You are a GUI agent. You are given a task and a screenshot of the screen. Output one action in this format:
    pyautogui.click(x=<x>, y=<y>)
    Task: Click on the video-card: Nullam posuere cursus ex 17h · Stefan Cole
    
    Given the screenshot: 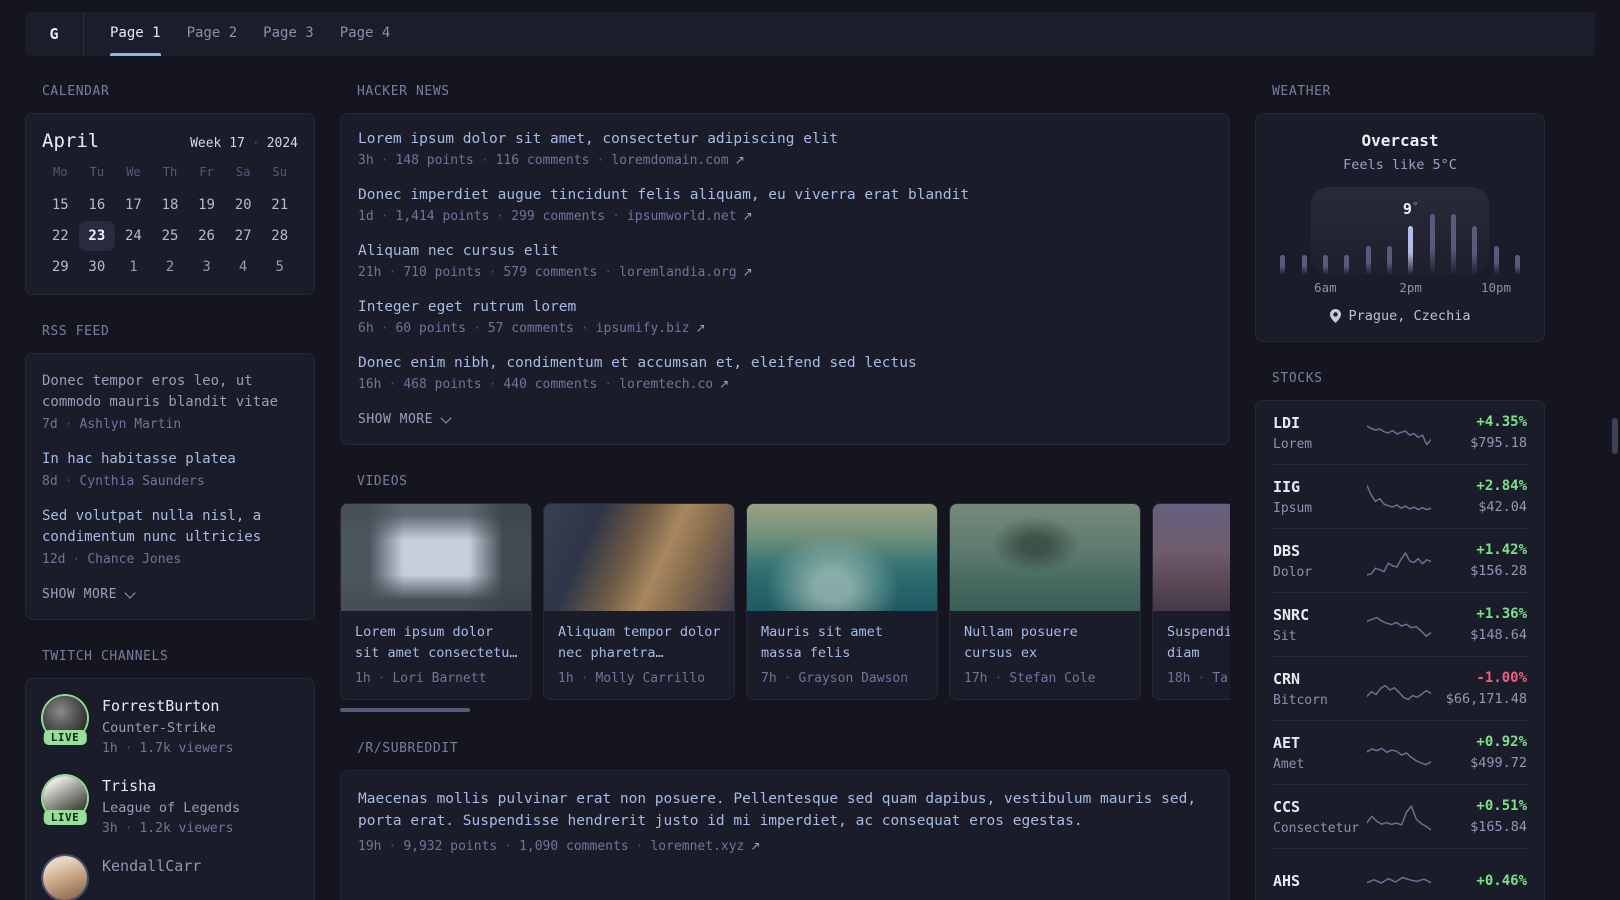 What is the action you would take?
    pyautogui.click(x=1045, y=601)
    